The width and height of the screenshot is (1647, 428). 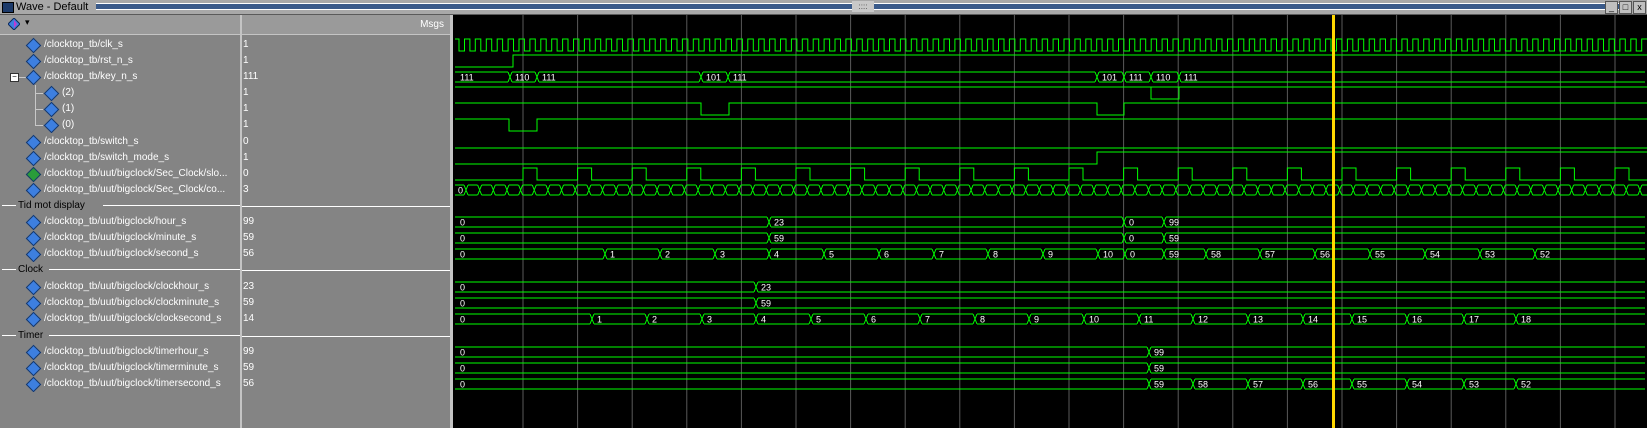 I want to click on signal-name: /clocktop_tb/uut/bigclock/clockminute_s, so click(x=132, y=302).